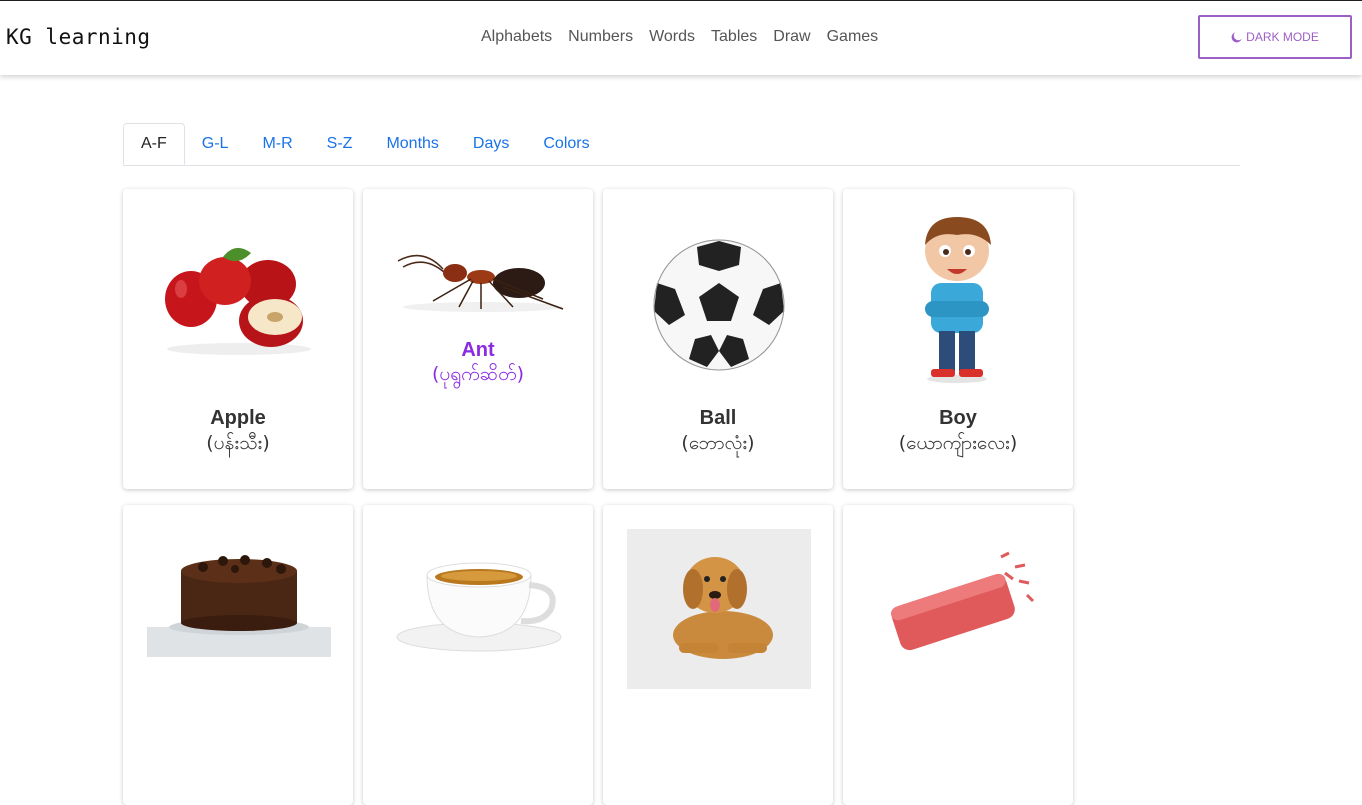  Describe the element at coordinates (958, 655) in the screenshot. I see `card-eraser` at that location.